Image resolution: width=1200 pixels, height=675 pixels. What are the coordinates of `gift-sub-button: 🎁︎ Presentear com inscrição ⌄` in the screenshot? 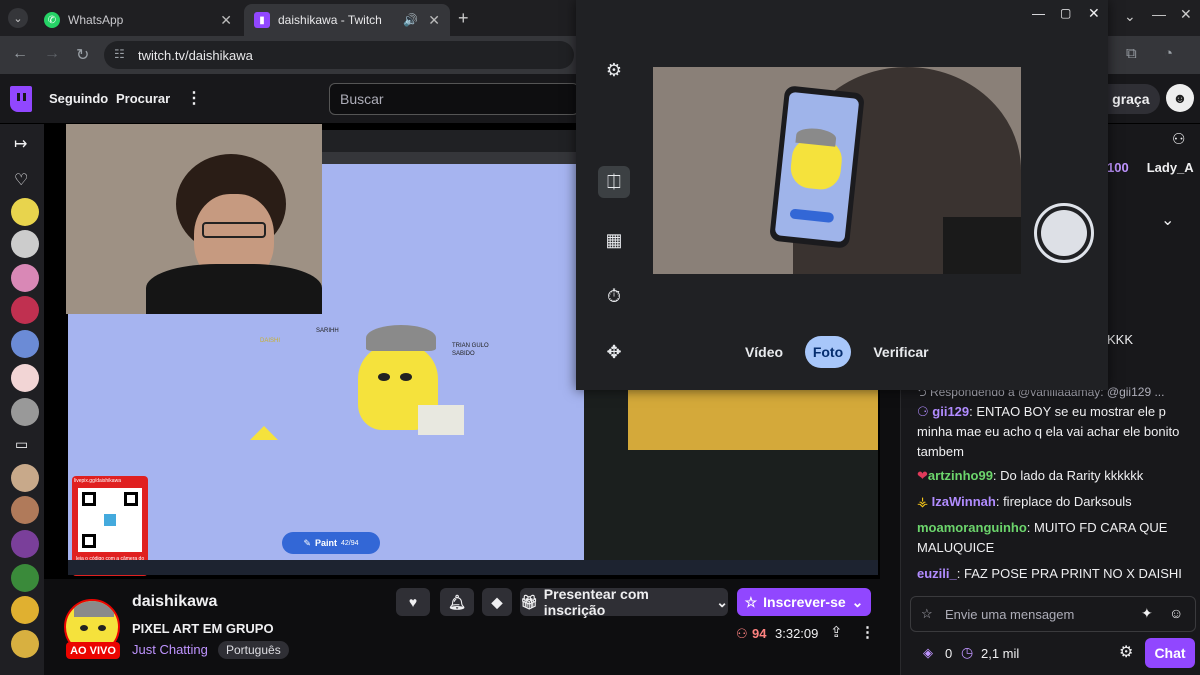 It's located at (624, 602).